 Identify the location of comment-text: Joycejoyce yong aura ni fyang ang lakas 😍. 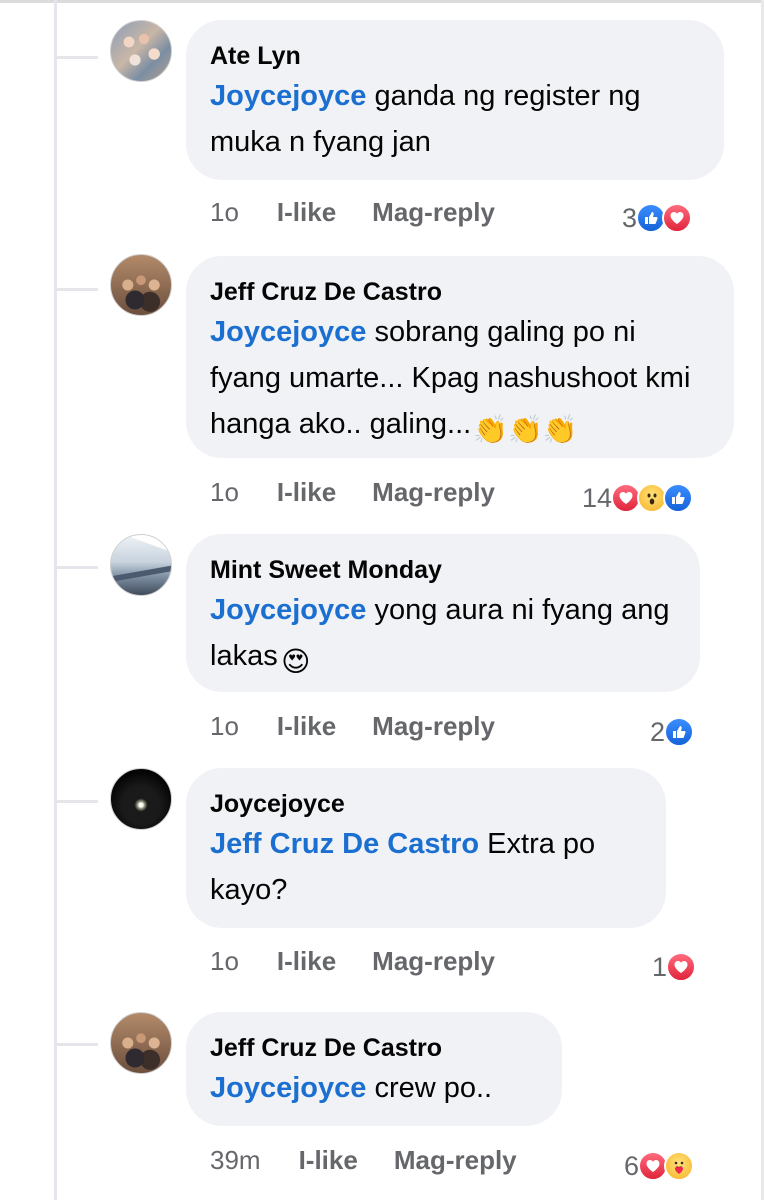
(443, 633).